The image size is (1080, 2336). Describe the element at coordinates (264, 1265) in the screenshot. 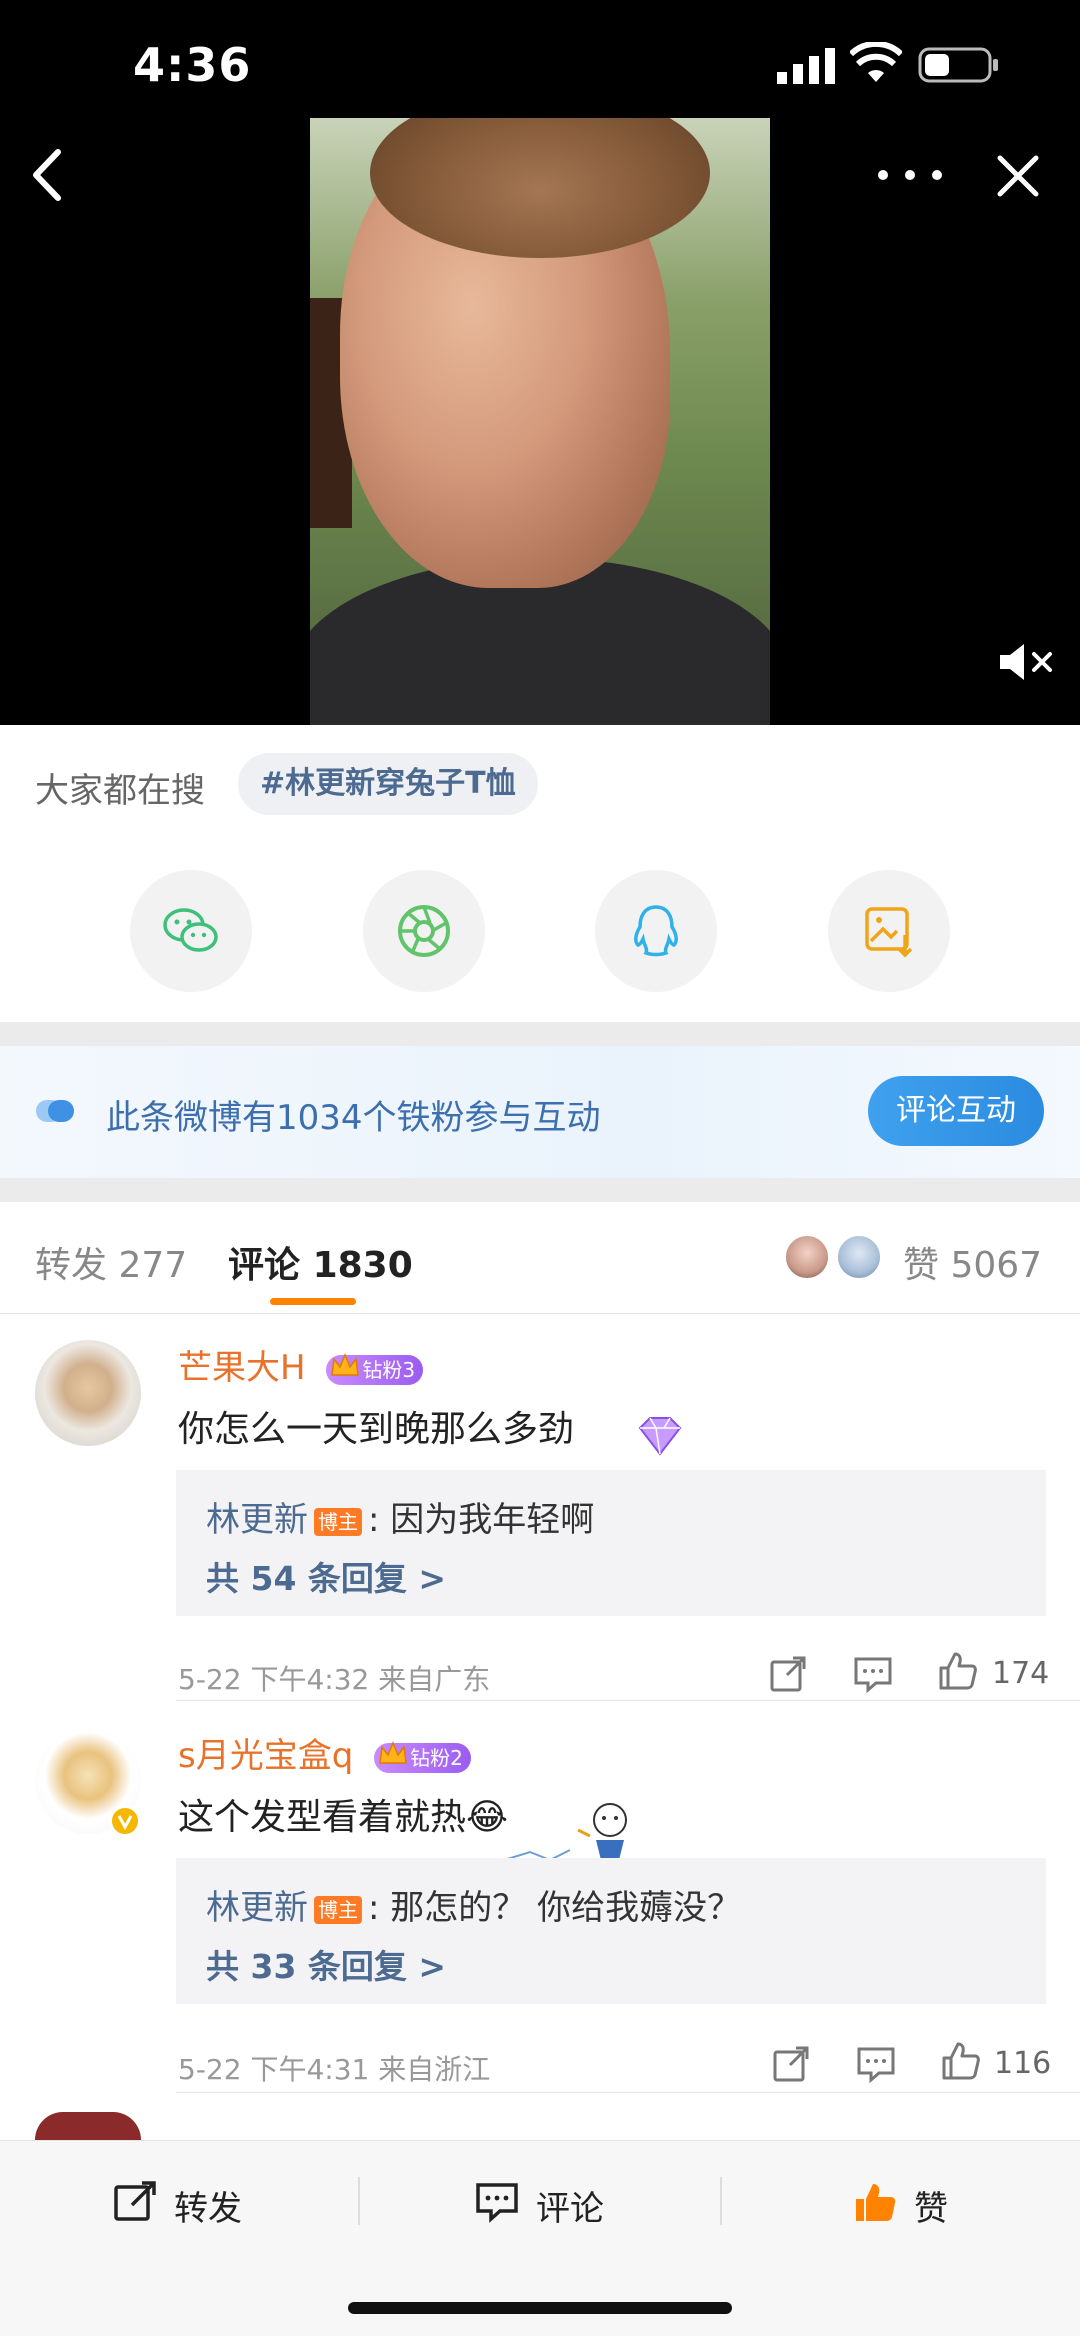

I see `tab-comment-label: 评论` at that location.